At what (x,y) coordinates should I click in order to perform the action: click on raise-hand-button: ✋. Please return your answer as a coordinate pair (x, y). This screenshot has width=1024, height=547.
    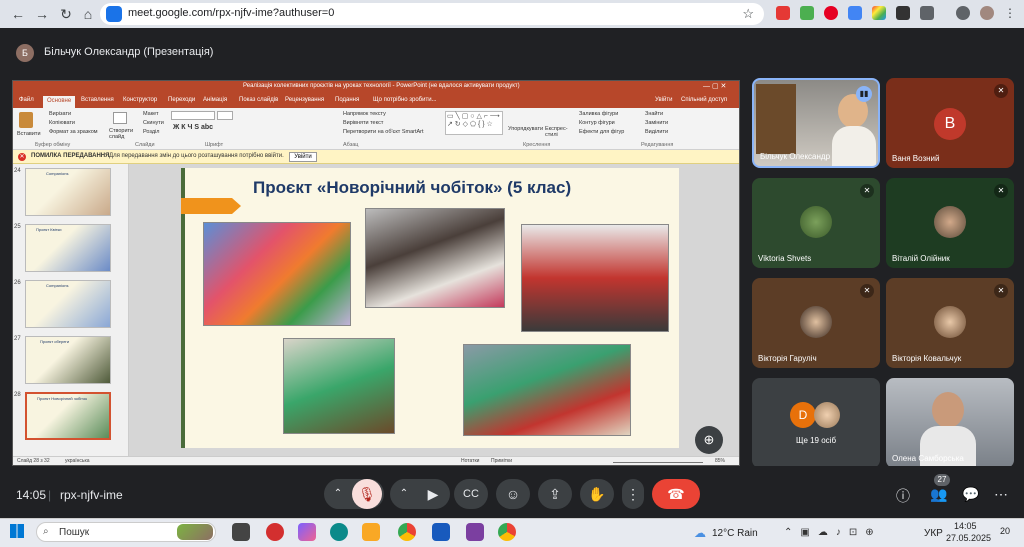
    Looking at the image, I should click on (597, 494).